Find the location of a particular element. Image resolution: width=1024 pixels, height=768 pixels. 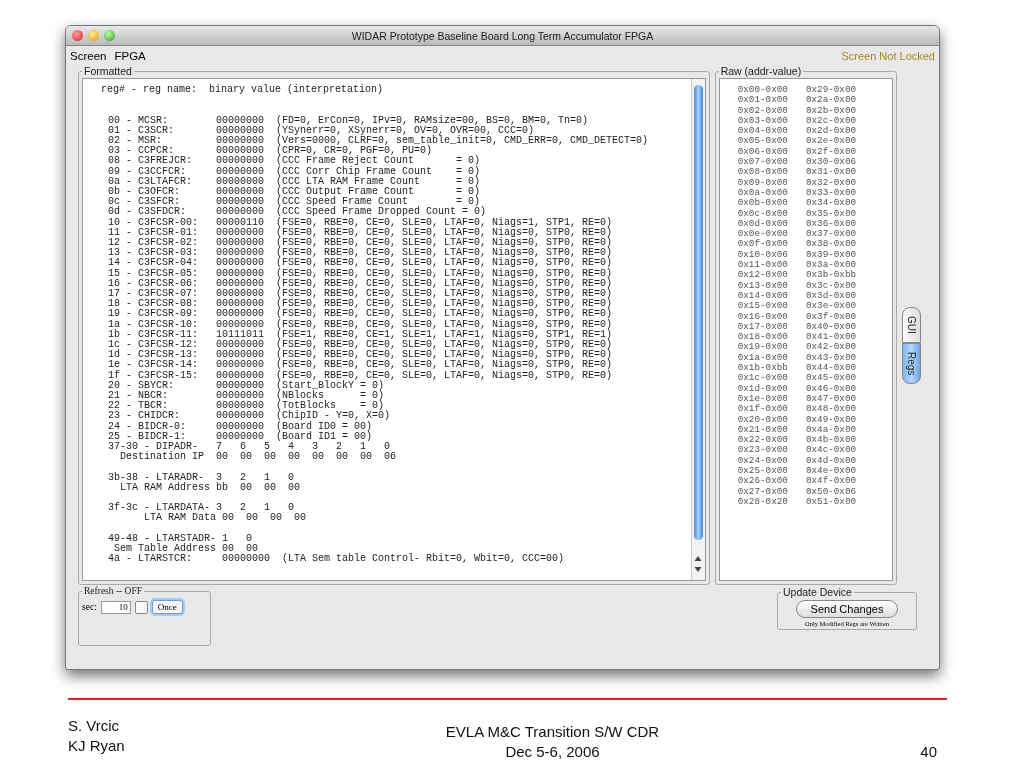

register-line: 22 - TBCR: 00000000 (TotBlocks = 0) is located at coordinates (246, 406).